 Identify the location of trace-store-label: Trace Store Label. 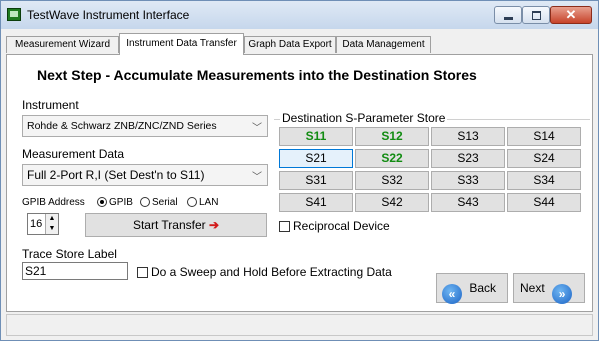
(69, 254).